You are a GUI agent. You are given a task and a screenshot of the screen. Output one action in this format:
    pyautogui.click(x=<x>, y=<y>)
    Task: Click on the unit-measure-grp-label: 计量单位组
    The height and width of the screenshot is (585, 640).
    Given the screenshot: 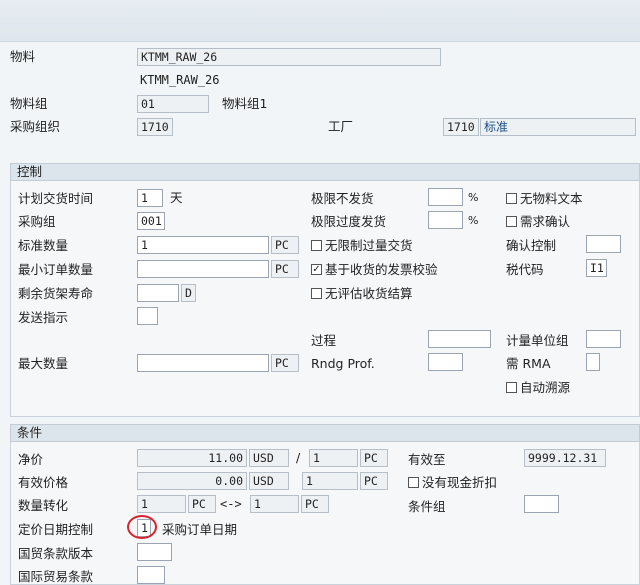 What is the action you would take?
    pyautogui.click(x=537, y=340)
    